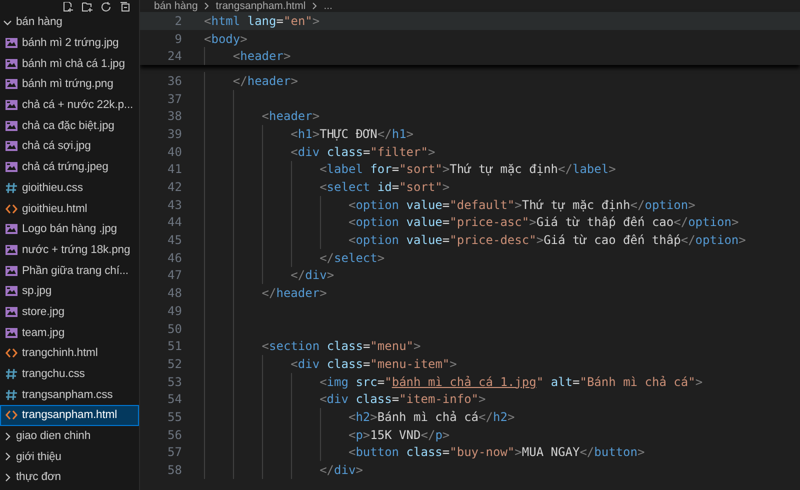  Describe the element at coordinates (261, 6) in the screenshot. I see `breadcrumb-item: trangsanpham.html` at that location.